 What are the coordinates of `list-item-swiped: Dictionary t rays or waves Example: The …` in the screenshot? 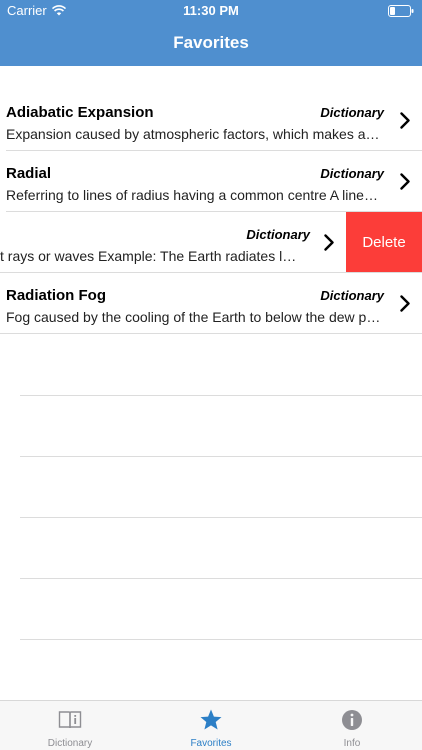 It's located at (211, 242).